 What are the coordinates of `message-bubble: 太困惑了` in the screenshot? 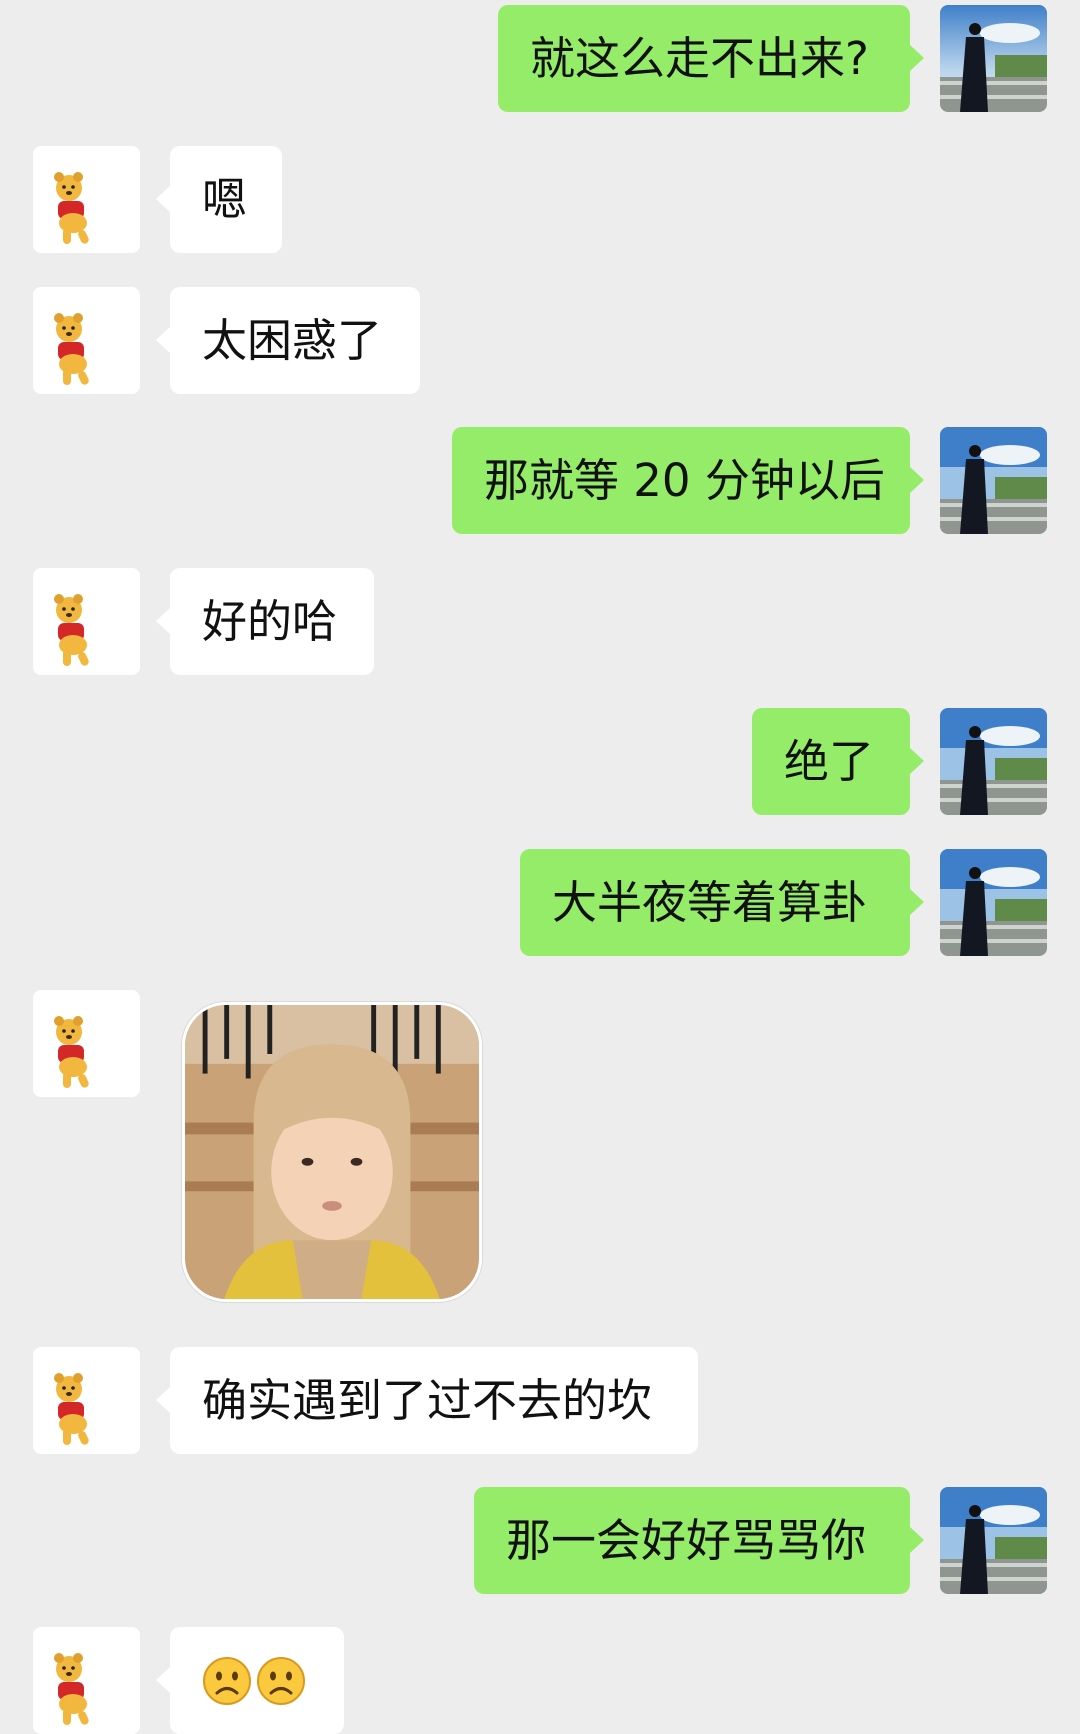 It's located at (288, 340).